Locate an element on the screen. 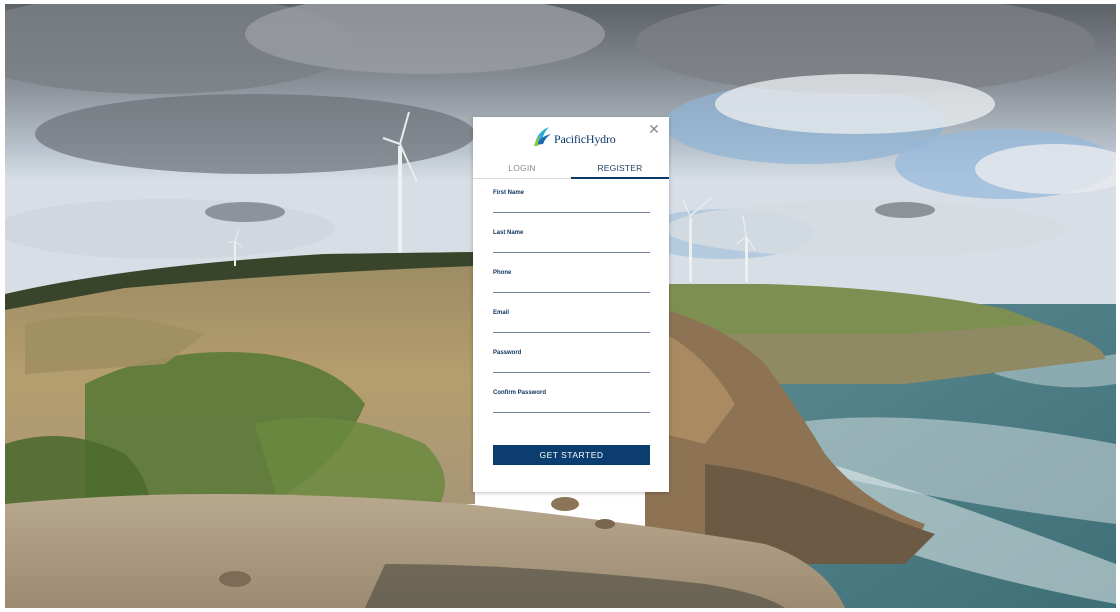  tab-register: REGISTER is located at coordinates (620, 170).